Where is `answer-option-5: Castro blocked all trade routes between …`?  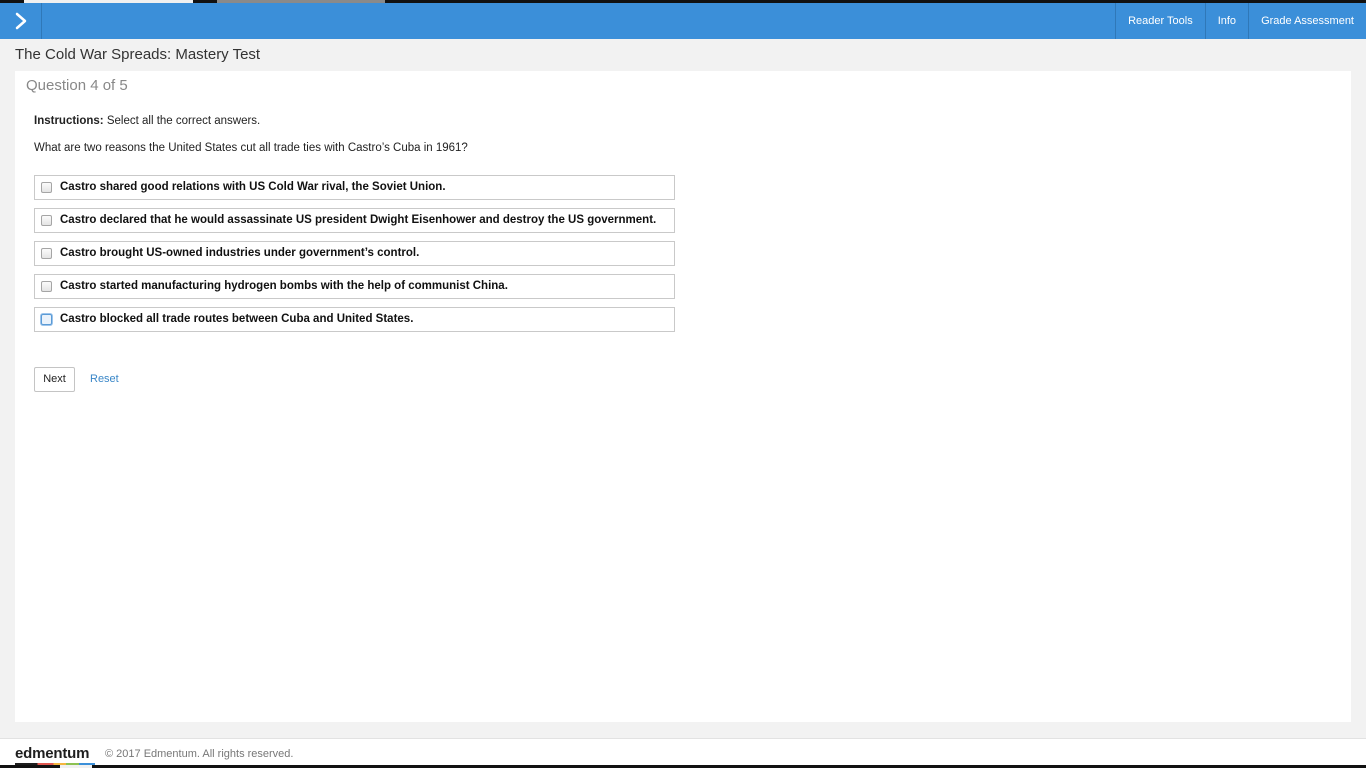
answer-option-5: Castro blocked all trade routes between … is located at coordinates (354, 319).